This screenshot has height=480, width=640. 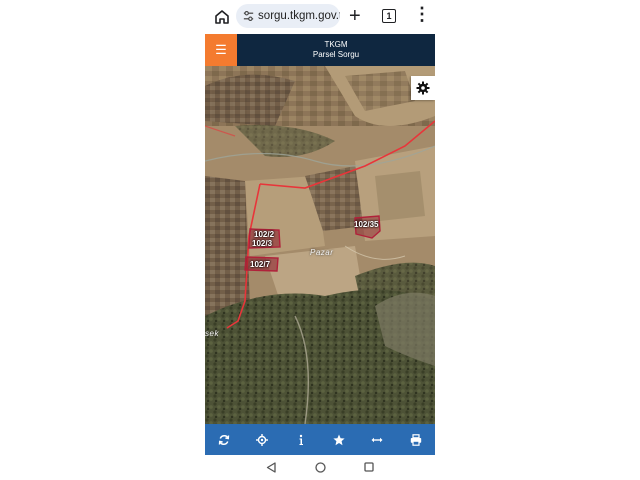 What do you see at coordinates (271, 467) in the screenshot?
I see `back-icon` at bounding box center [271, 467].